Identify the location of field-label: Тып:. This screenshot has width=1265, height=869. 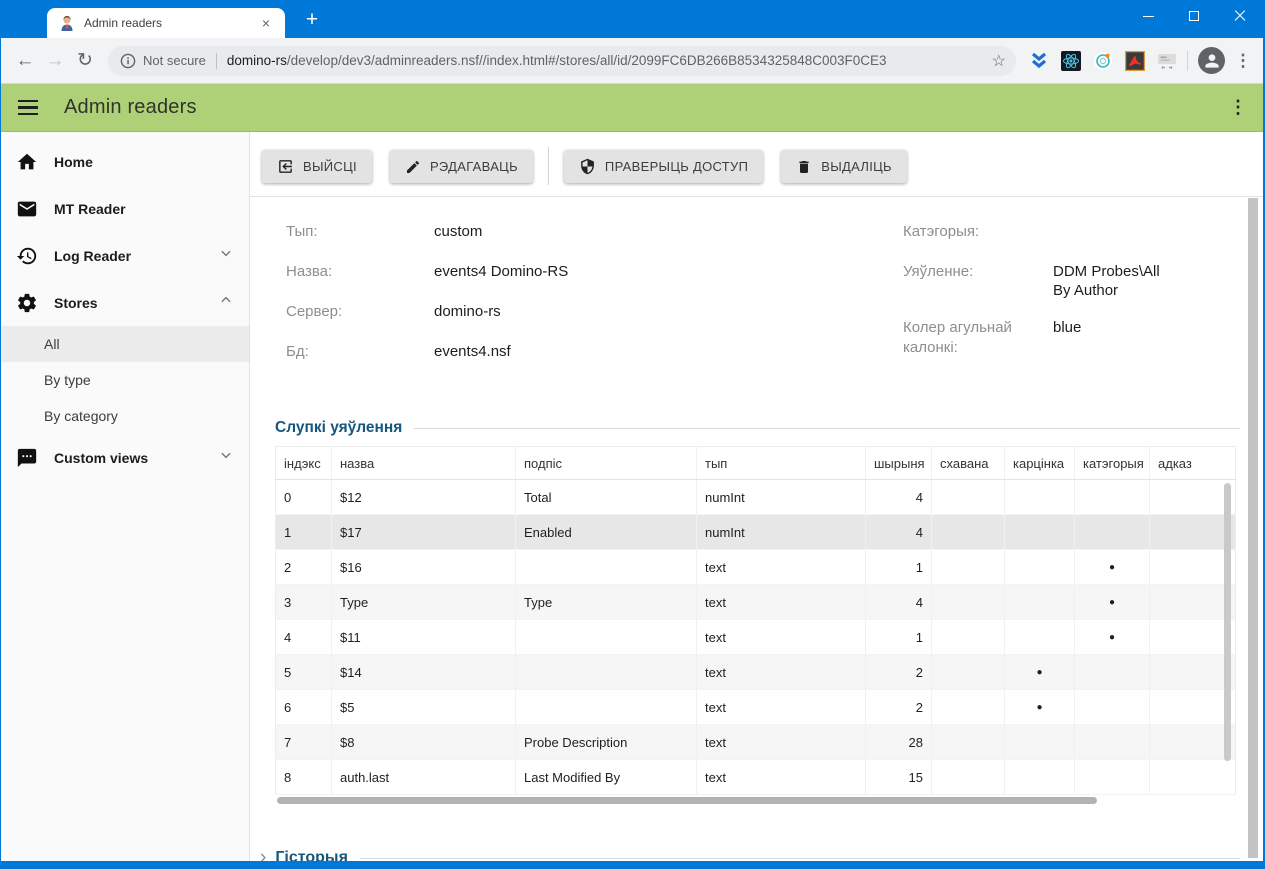
(302, 231).